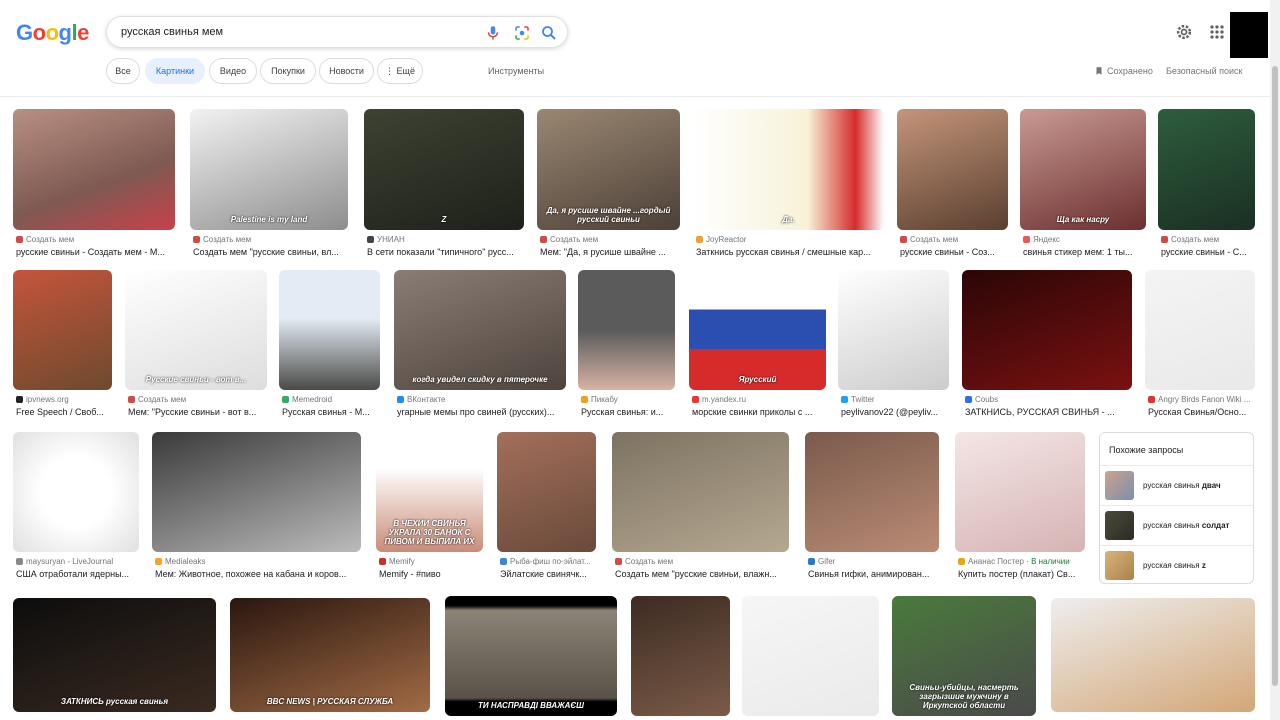  Describe the element at coordinates (52, 33) in the screenshot. I see `google-logo: Google` at that location.